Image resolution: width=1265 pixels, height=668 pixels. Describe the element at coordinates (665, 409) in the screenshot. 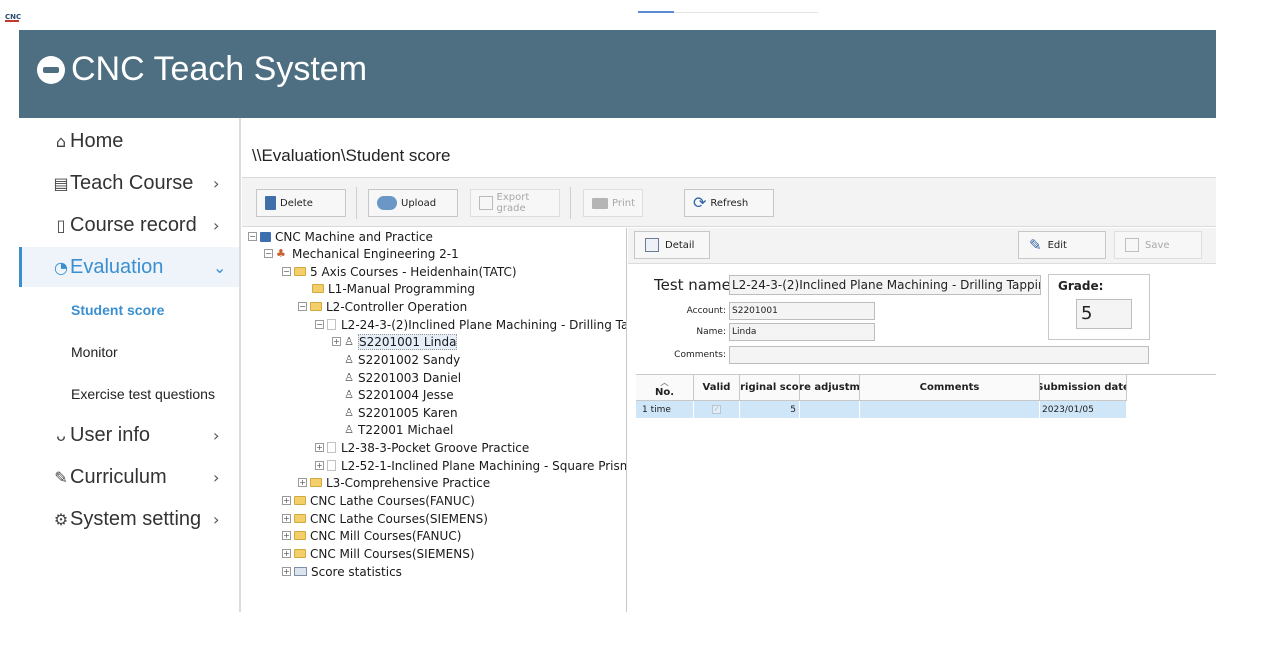

I see `cell-no: 1 time` at that location.